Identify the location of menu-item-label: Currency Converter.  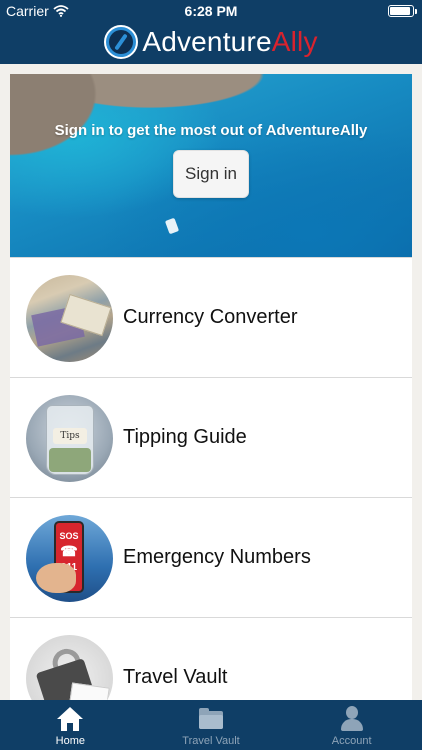
(210, 317).